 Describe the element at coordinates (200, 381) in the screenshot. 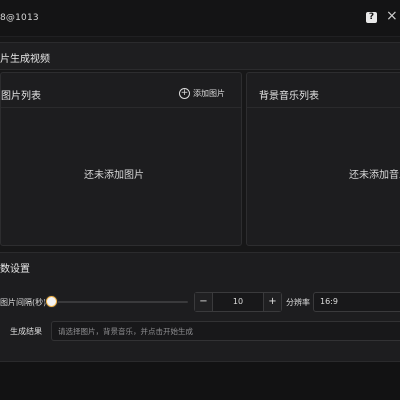

I see `bottom-area` at that location.